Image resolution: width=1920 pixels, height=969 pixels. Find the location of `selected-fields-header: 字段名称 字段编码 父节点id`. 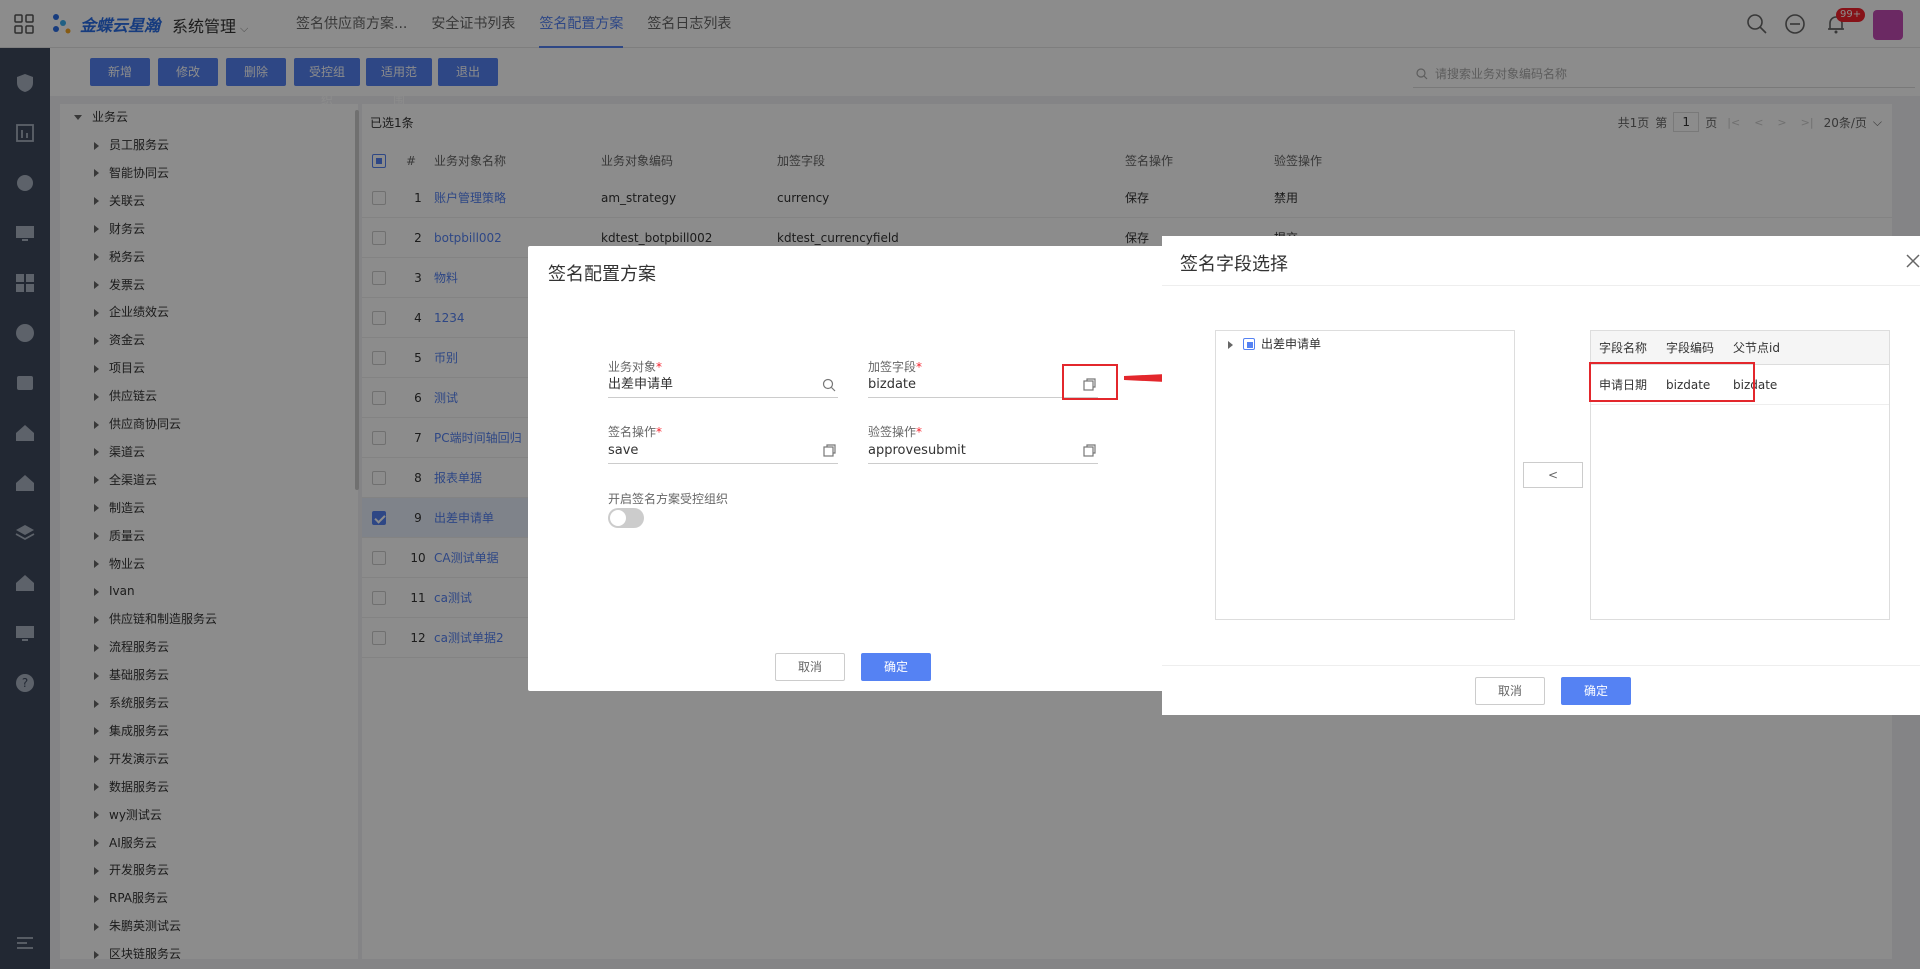

selected-fields-header: 字段名称 字段编码 父节点id is located at coordinates (1740, 348).